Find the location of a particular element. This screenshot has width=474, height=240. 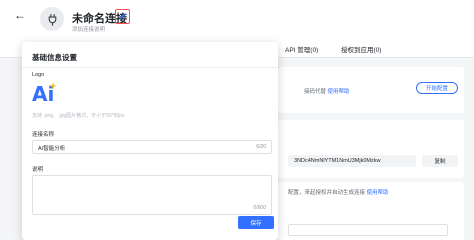

start-config-button: 开始配置 is located at coordinates (437, 88).